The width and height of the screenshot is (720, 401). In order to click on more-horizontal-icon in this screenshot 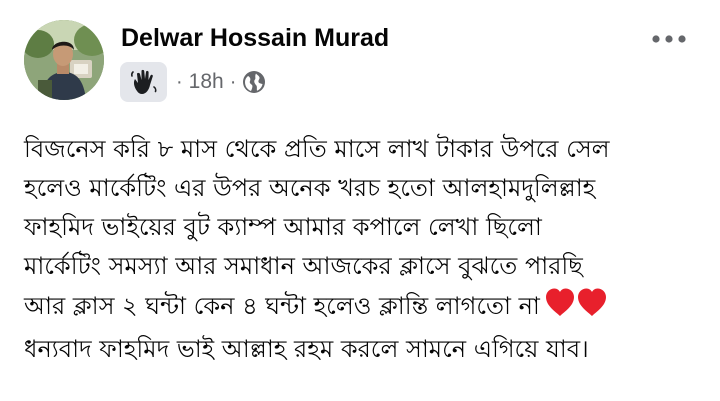, I will do `click(669, 39)`.